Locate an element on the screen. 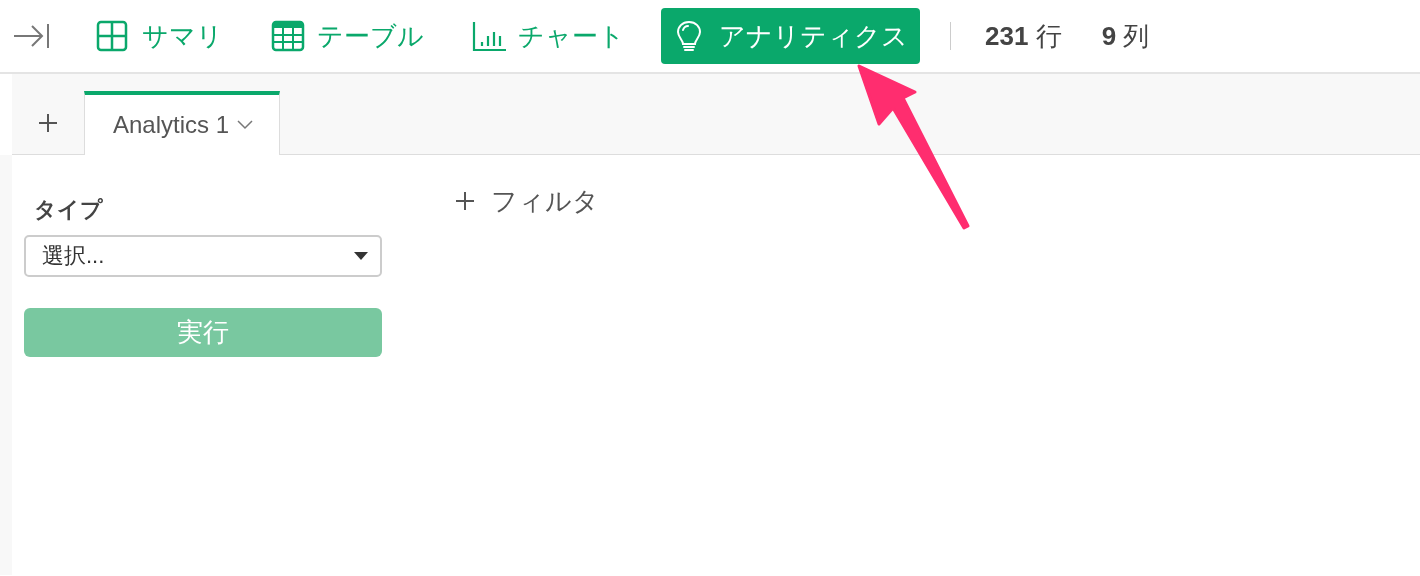 The image size is (1420, 576). row-count: 231 行 is located at coordinates (1023, 36).